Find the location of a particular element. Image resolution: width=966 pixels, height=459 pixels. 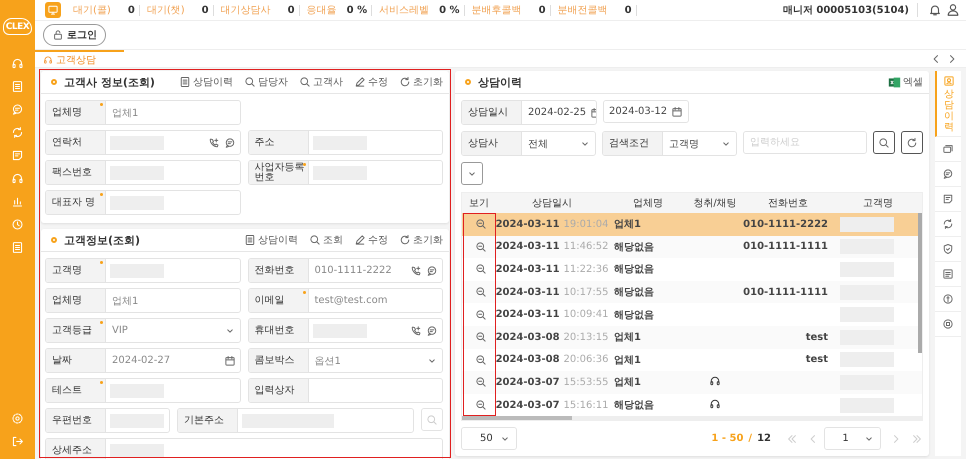

search-icon is located at coordinates (432, 420).